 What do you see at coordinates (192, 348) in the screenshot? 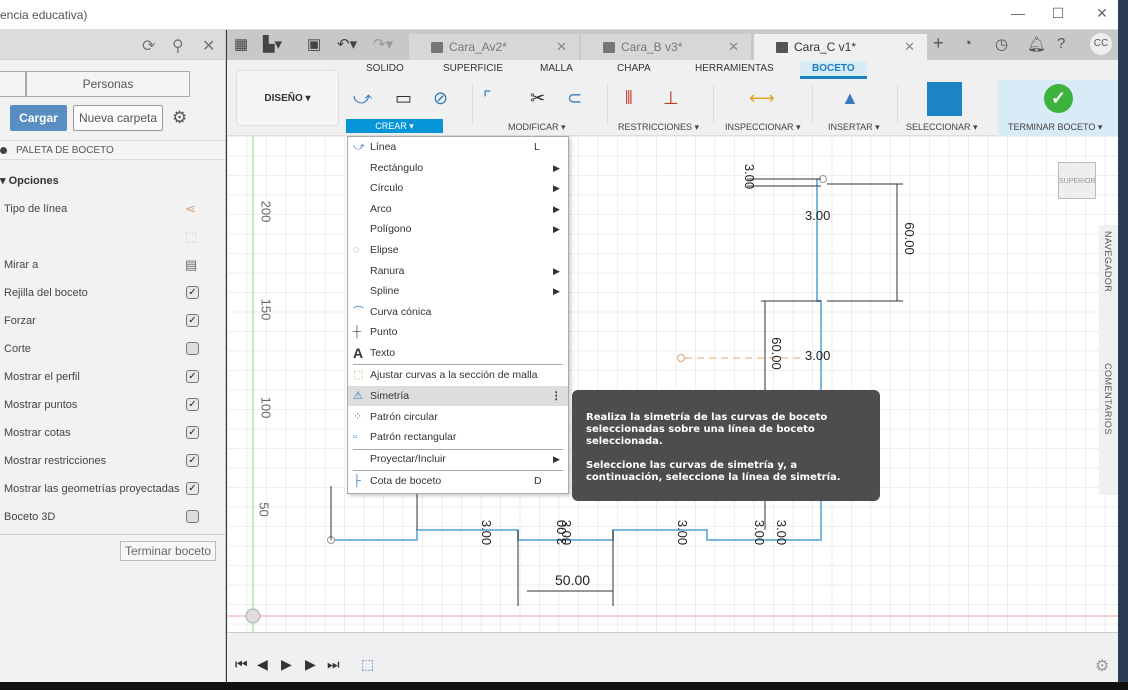
I see `slice-checkbox` at bounding box center [192, 348].